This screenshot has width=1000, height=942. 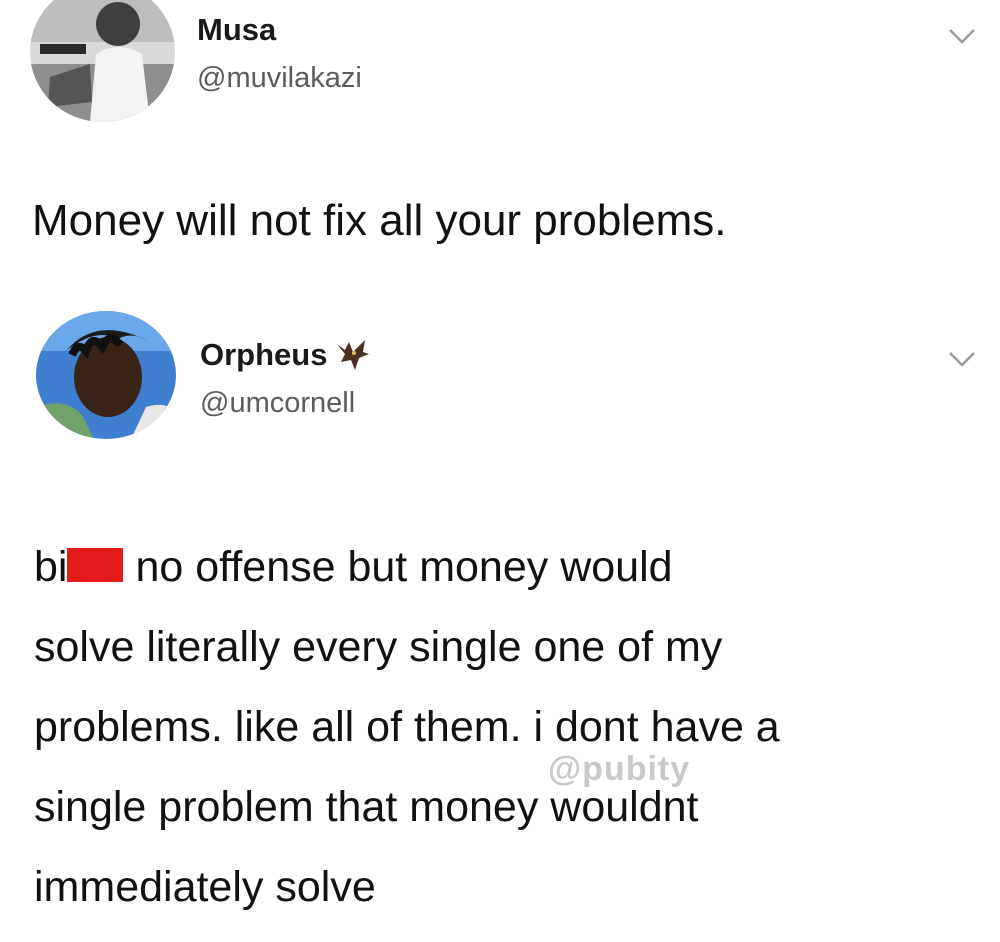 I want to click on watermark: @pubity, so click(x=619, y=769).